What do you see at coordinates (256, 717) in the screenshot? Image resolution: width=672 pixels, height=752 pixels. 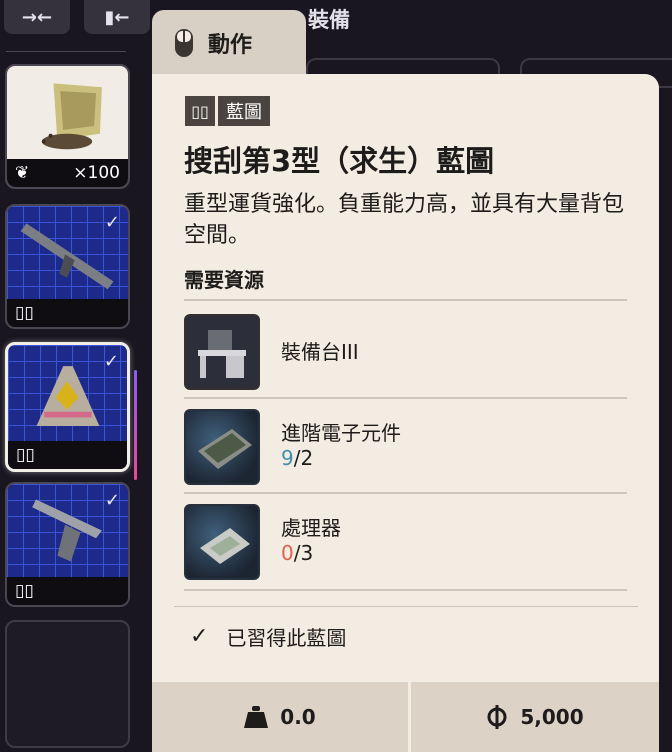 I see `weight-icon` at bounding box center [256, 717].